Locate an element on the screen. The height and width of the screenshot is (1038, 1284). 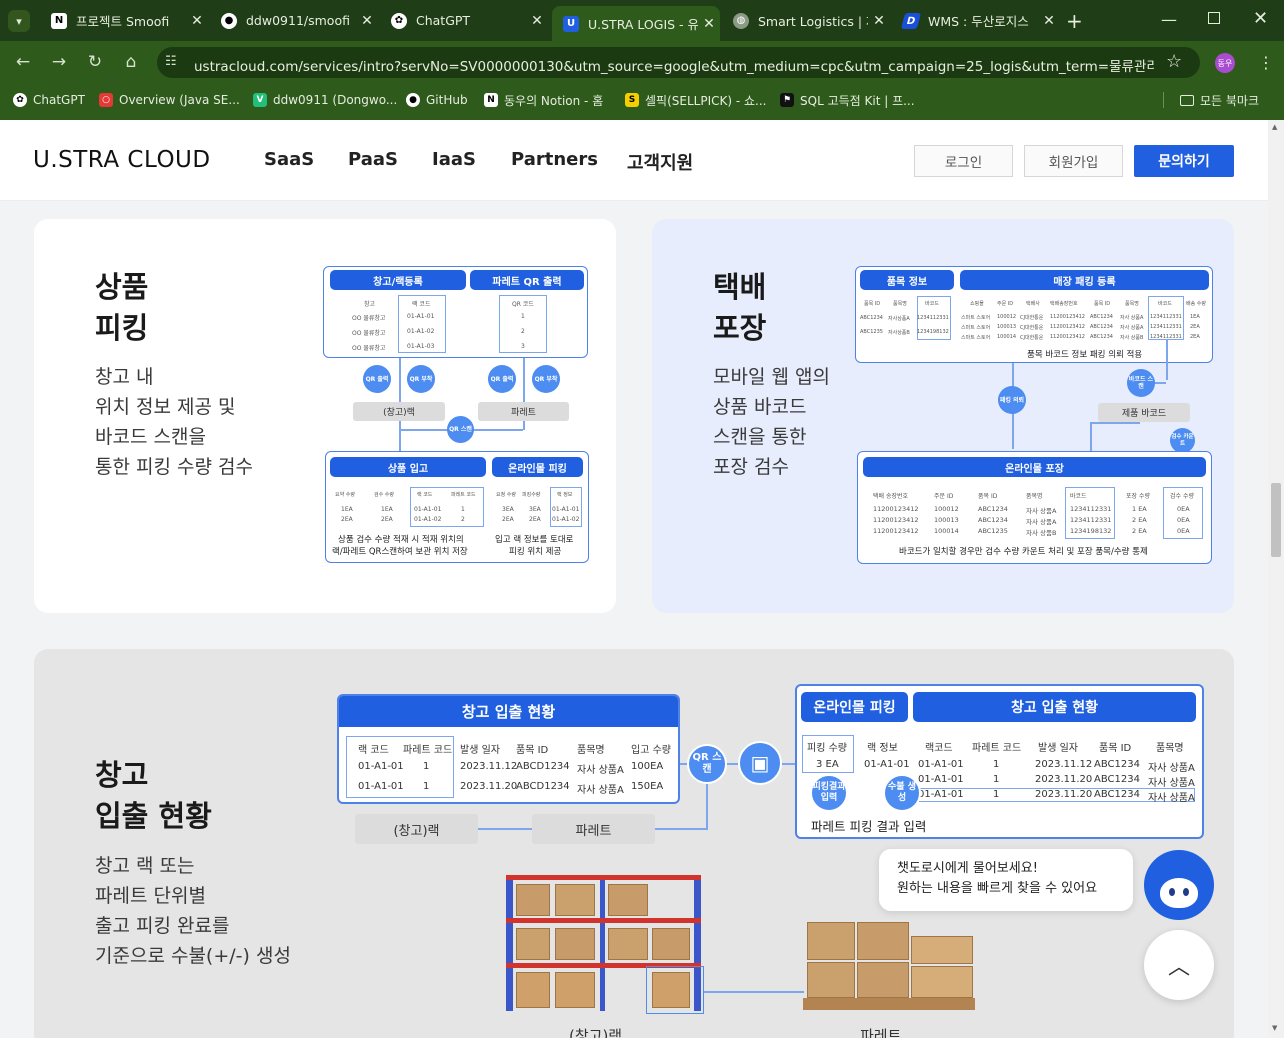
chatbot-button is located at coordinates (1179, 885).